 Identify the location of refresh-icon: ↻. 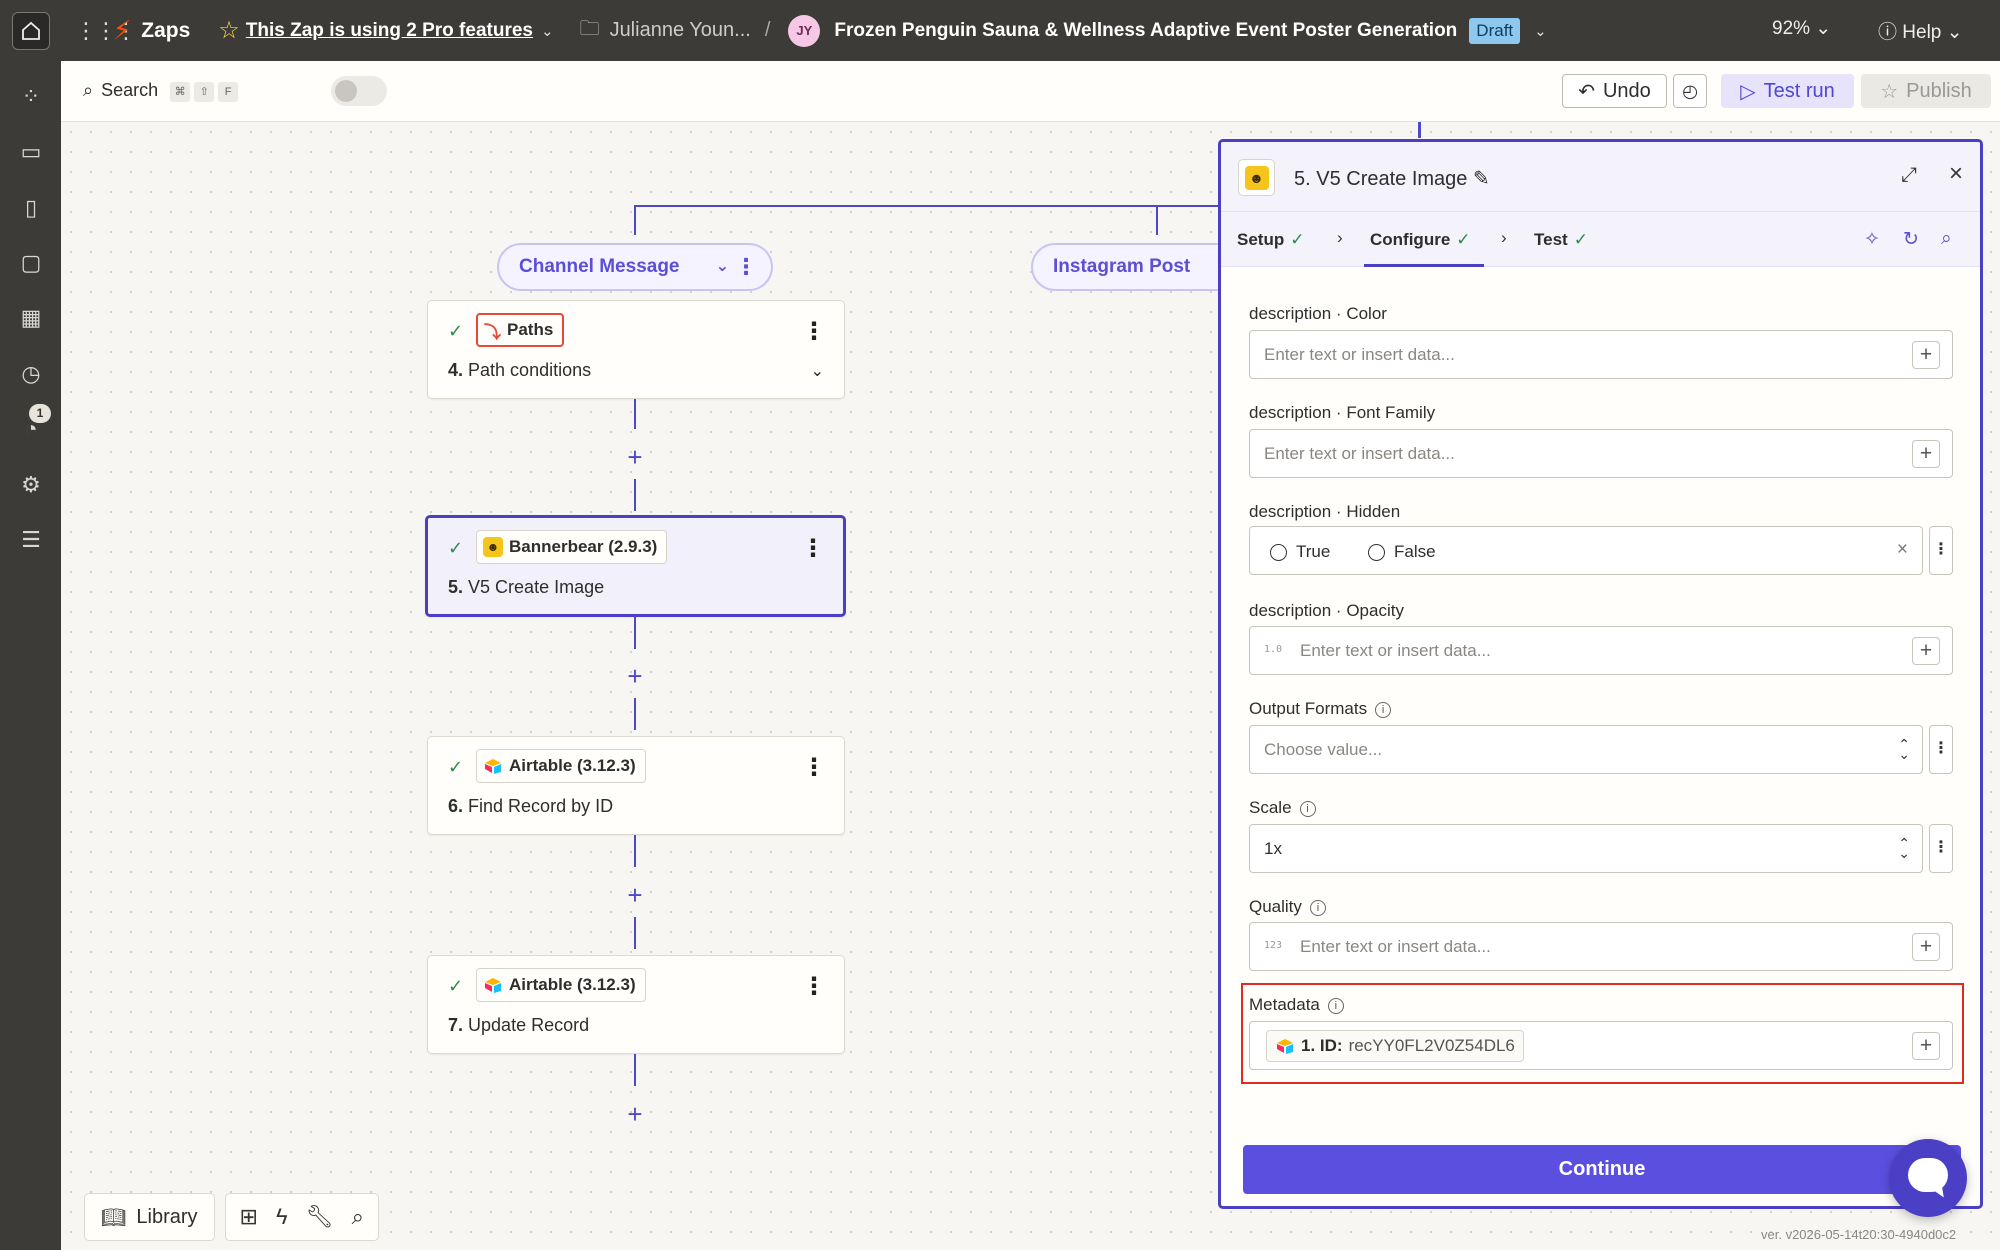
(1911, 239).